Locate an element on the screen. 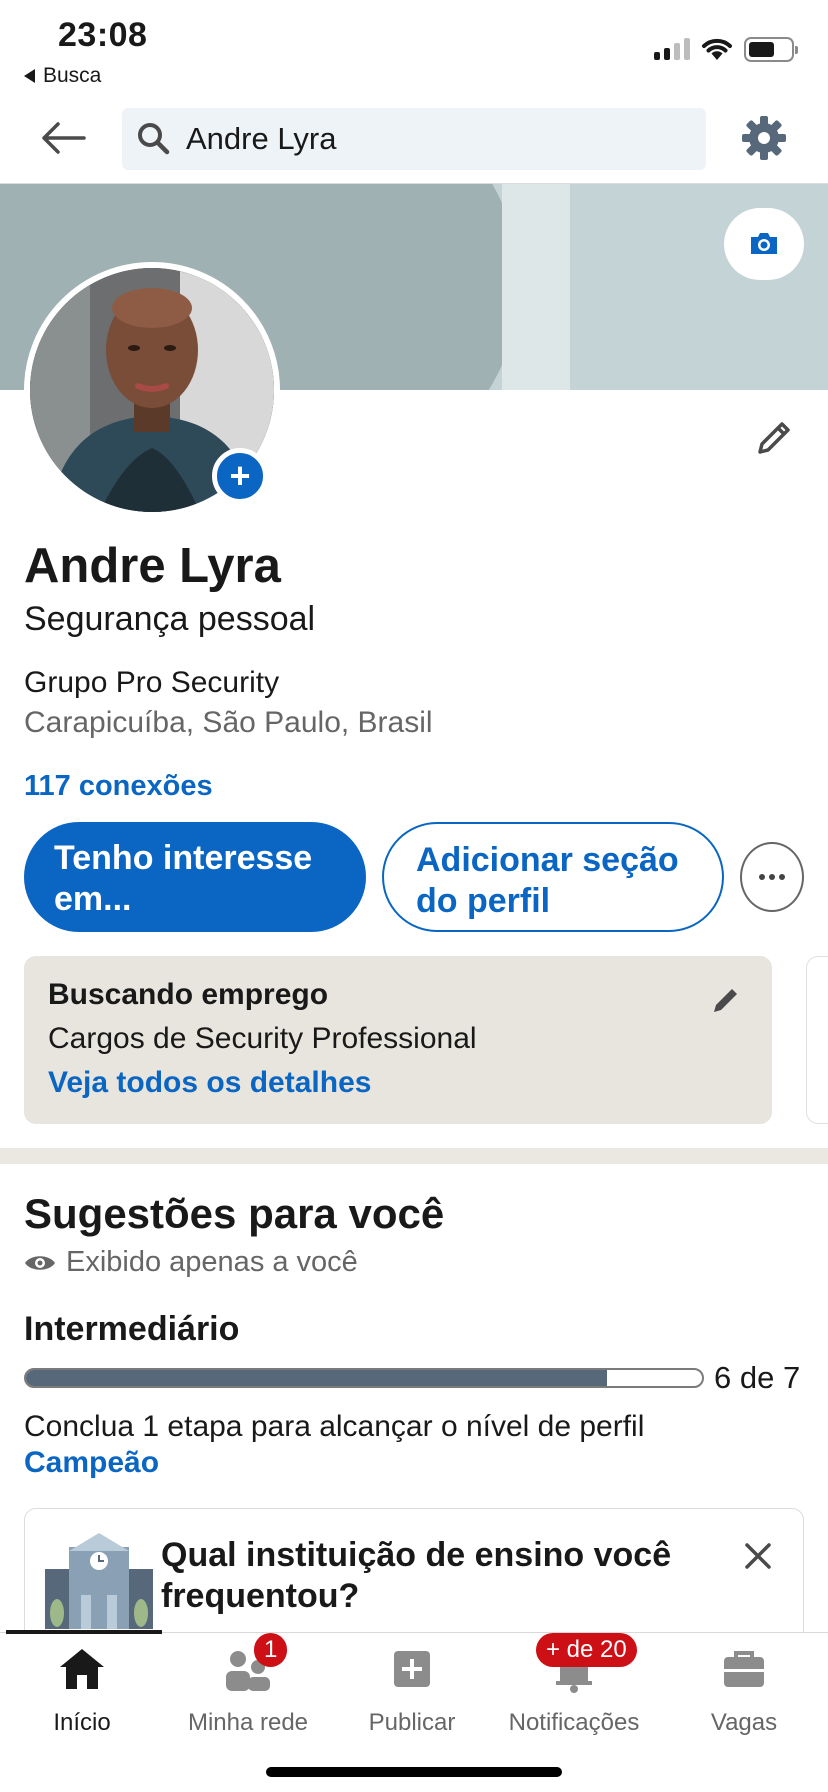  nav-notifications-label: Notificações is located at coordinates (574, 1722).